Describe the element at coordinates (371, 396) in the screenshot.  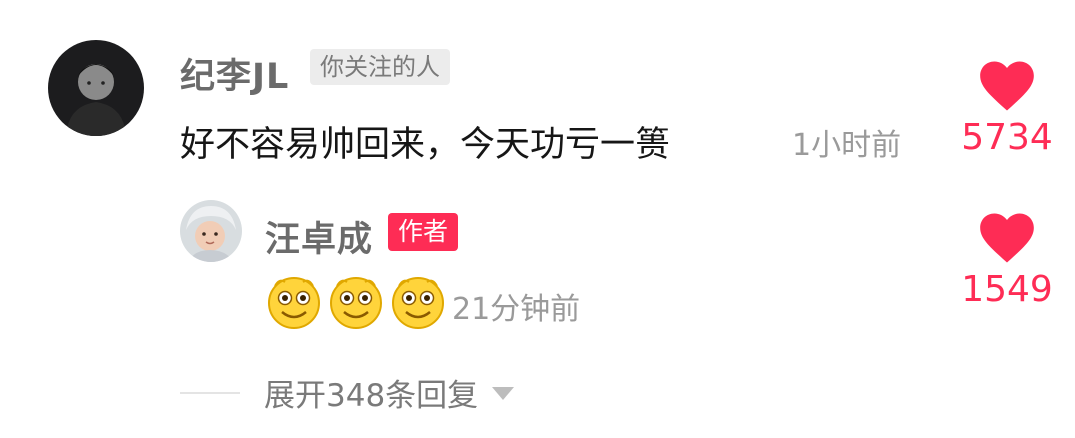
I see `expand-replies-label: 展开348条回复` at that location.